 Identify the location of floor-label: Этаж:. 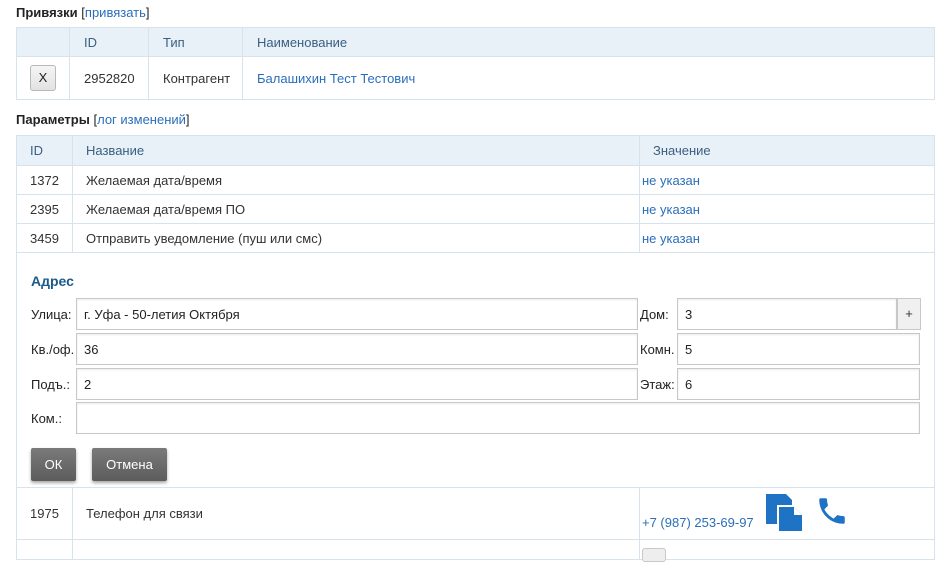
(657, 384).